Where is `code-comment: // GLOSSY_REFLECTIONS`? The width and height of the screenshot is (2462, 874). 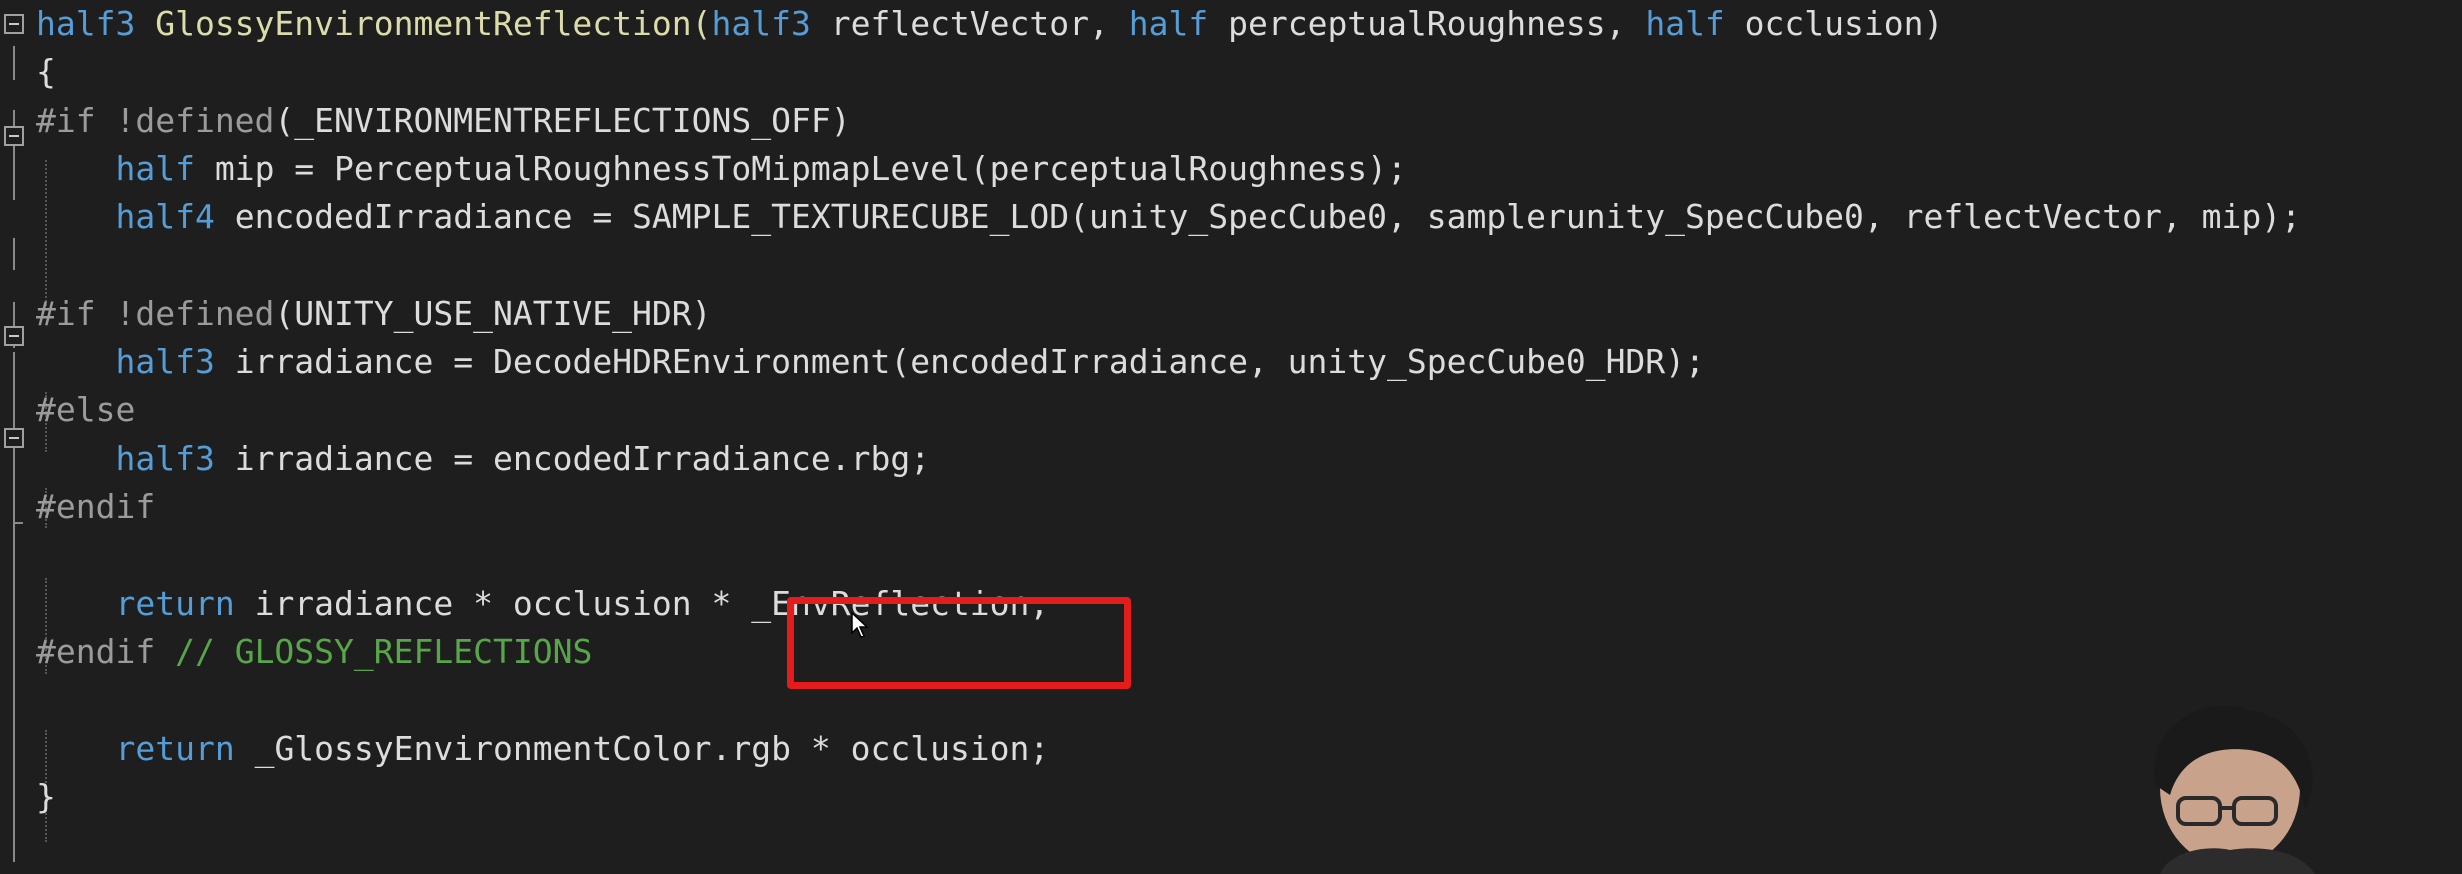 code-comment: // GLOSSY_REFLECTIONS is located at coordinates (384, 651).